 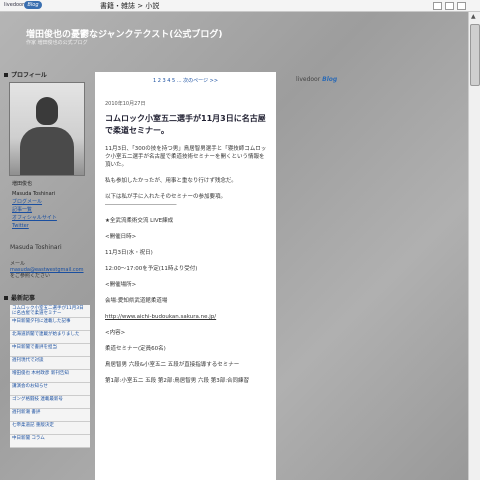 I want to click on recent-item: ゴング格闘技 連載最新号, so click(x=50, y=402).